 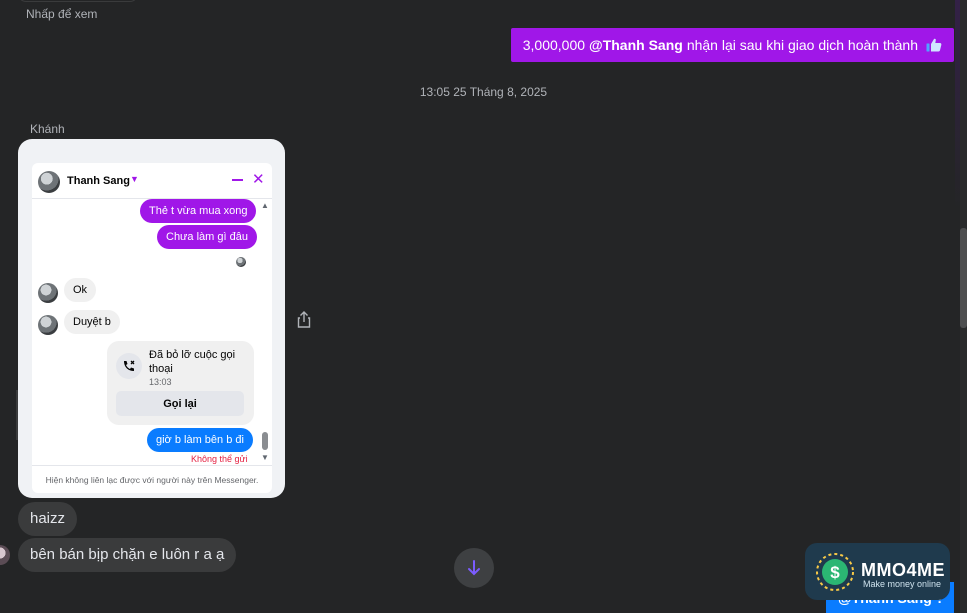 What do you see at coordinates (47, 129) in the screenshot?
I see `sender-name: Khánh` at bounding box center [47, 129].